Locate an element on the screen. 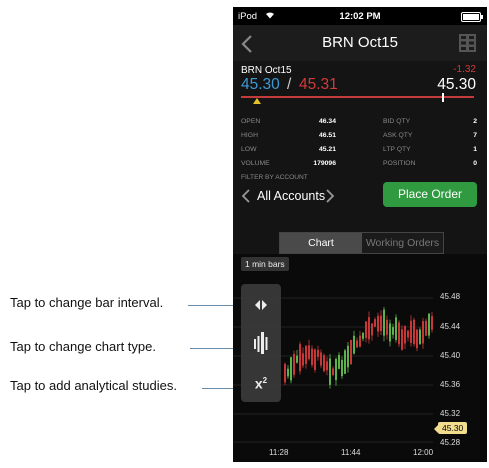 This screenshot has width=489, height=468. chart-type-icon is located at coordinates (261, 343).